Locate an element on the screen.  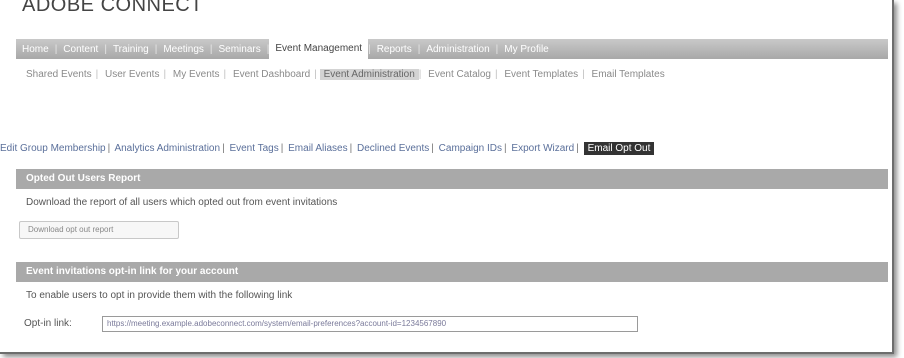
nav-tab-event-management: Event Management is located at coordinates (319, 49).